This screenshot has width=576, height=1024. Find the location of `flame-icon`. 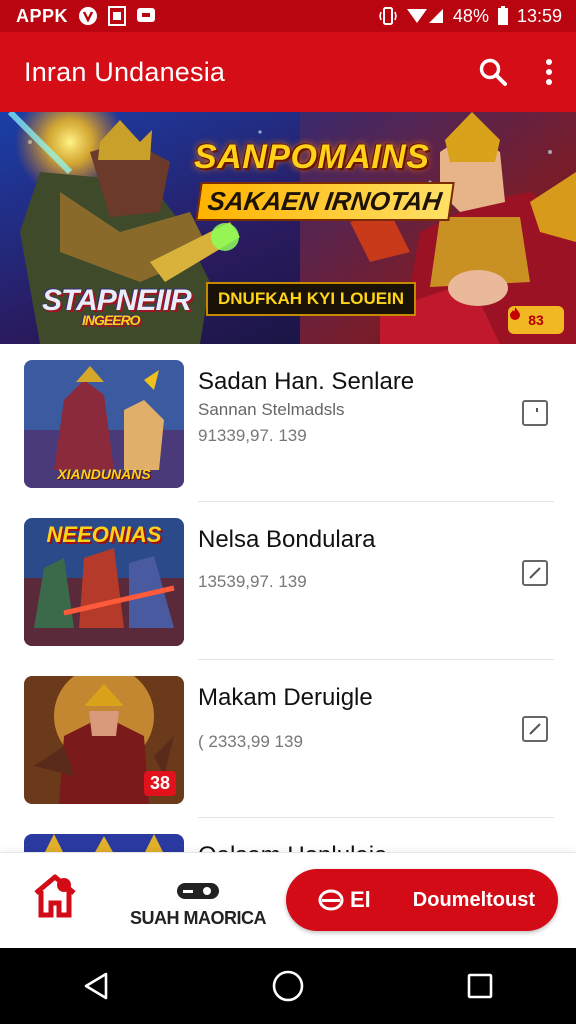

flame-icon is located at coordinates (515, 313).